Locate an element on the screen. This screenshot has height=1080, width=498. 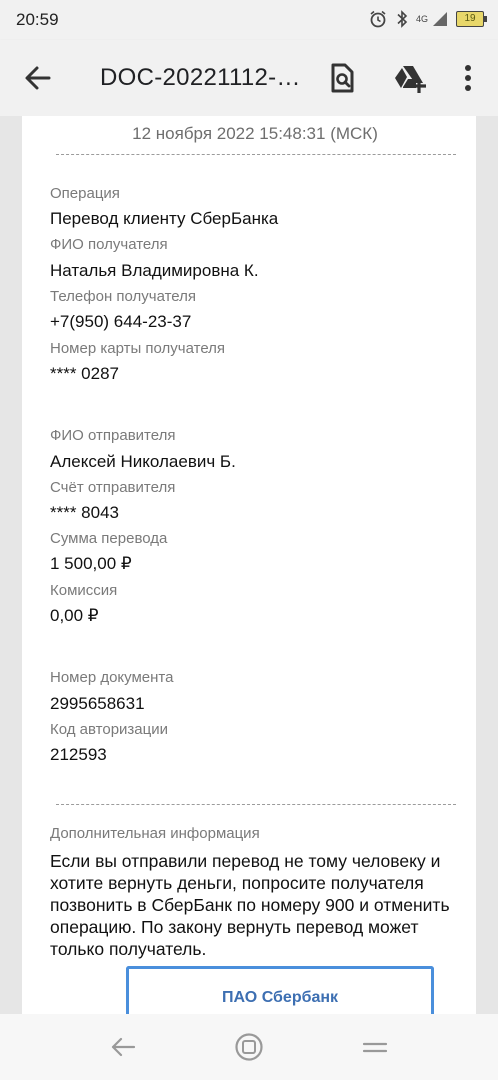
field-value: 1 500,00 ₽ is located at coordinates (91, 563).